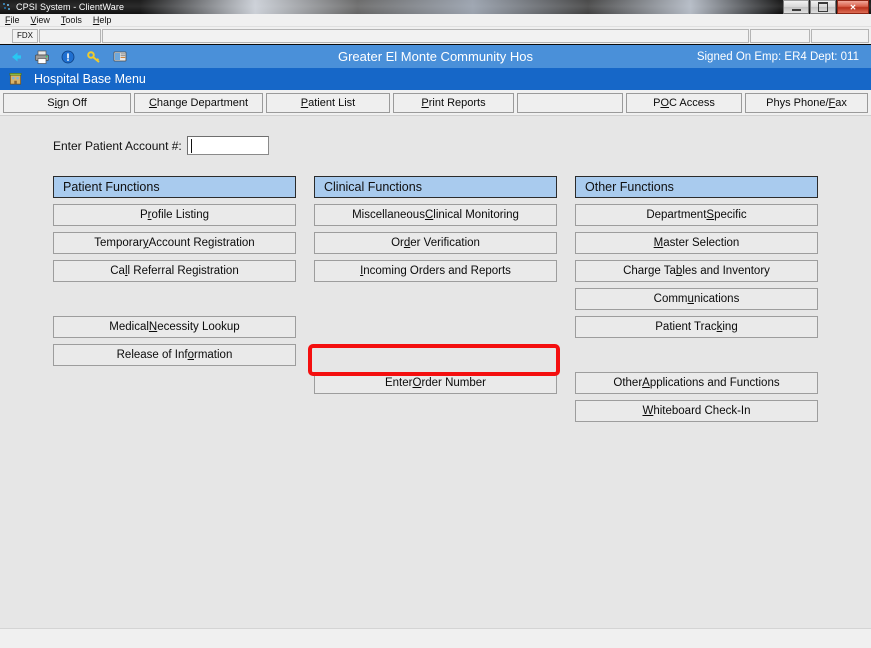  What do you see at coordinates (174, 355) in the screenshot?
I see `release-of-information-button: Release of Inf o rmation` at bounding box center [174, 355].